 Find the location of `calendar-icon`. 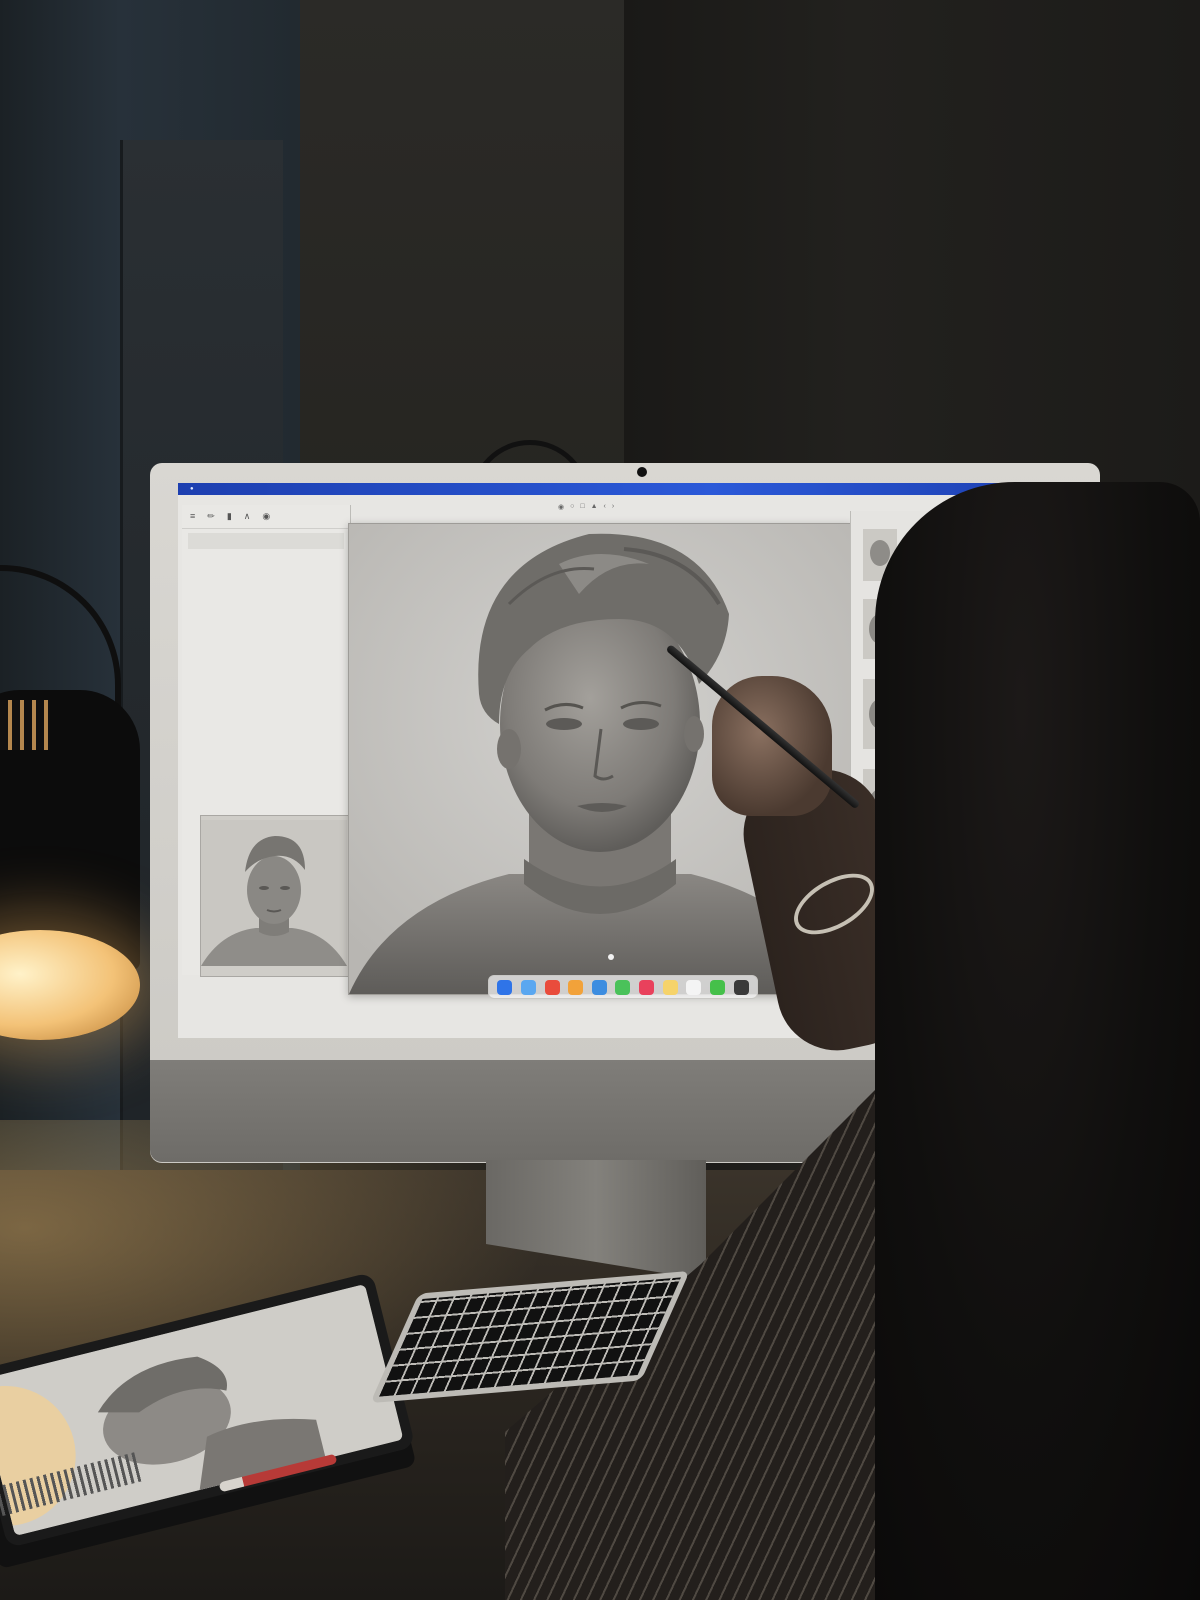

calendar-icon is located at coordinates (694, 987).